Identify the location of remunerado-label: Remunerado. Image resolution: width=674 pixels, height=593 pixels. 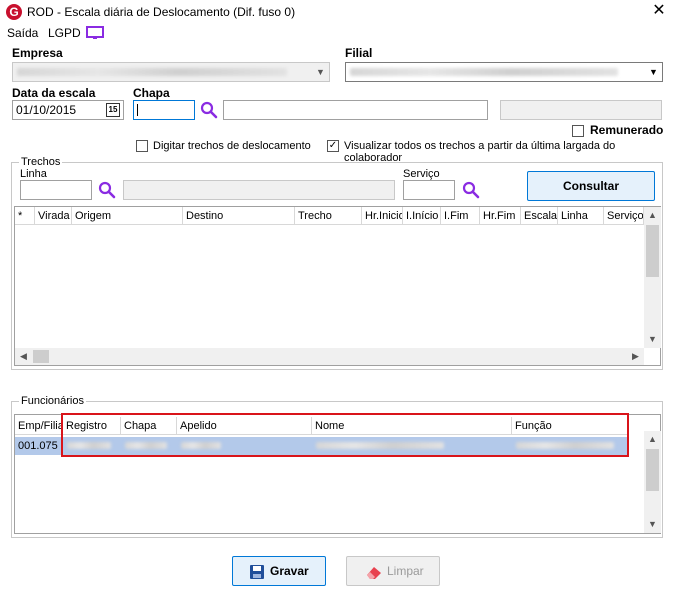
(627, 130).